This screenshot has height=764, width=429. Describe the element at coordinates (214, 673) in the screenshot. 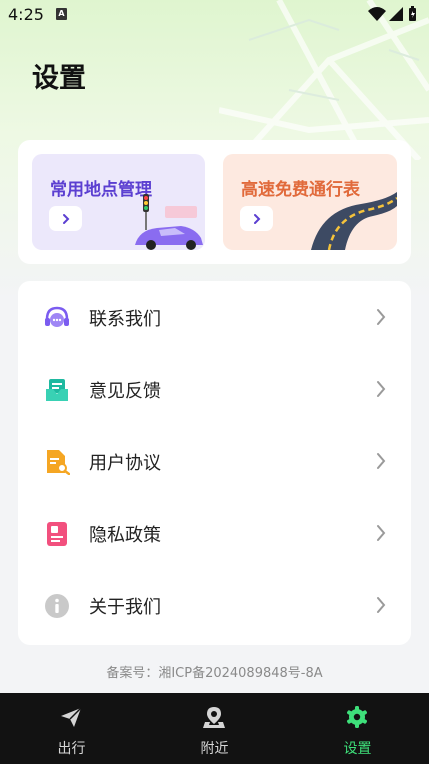

I see `icp-registration: 备案号：湘ICP备2024089848号-8A` at that location.